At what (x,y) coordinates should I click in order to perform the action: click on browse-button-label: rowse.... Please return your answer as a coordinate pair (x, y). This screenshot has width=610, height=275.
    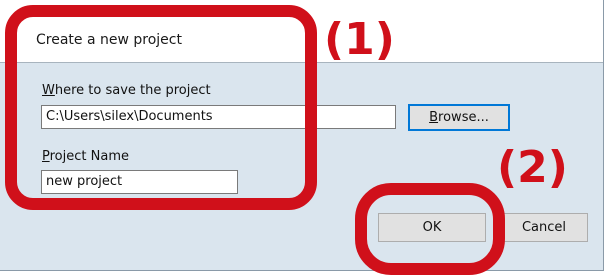
    Looking at the image, I should click on (463, 117).